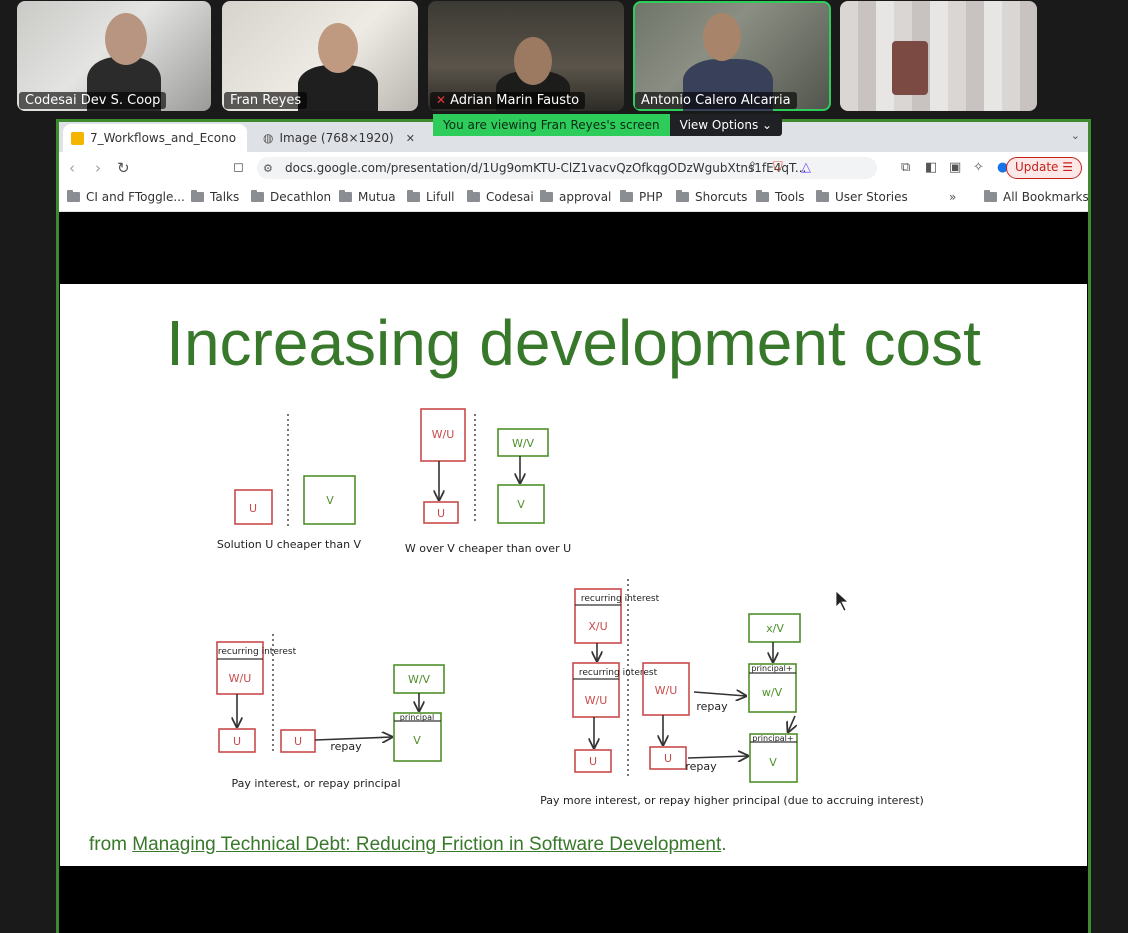 This screenshot has width=1128, height=933. Describe the element at coordinates (163, 138) in the screenshot. I see `tab-label: 7_Workflows_and_Econo` at that location.